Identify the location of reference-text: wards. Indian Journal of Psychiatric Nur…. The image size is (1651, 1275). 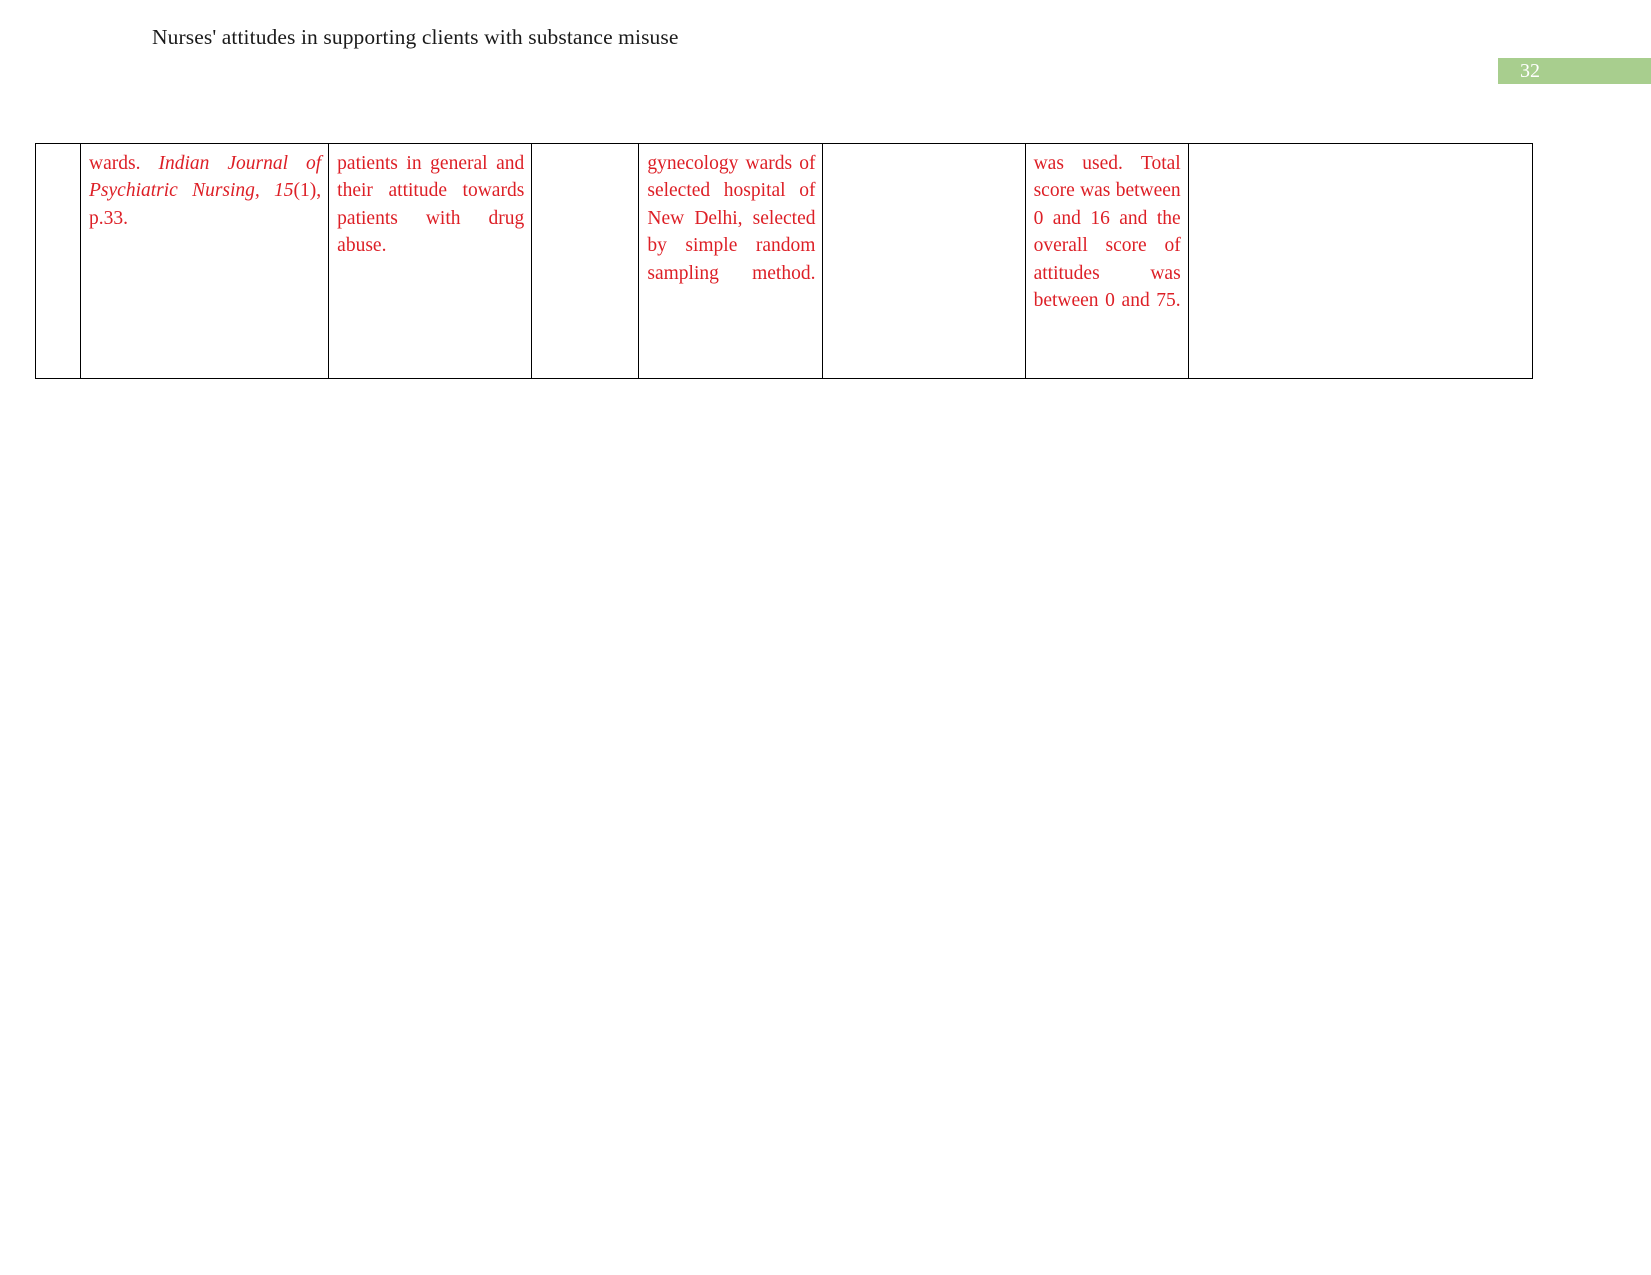
(205, 205).